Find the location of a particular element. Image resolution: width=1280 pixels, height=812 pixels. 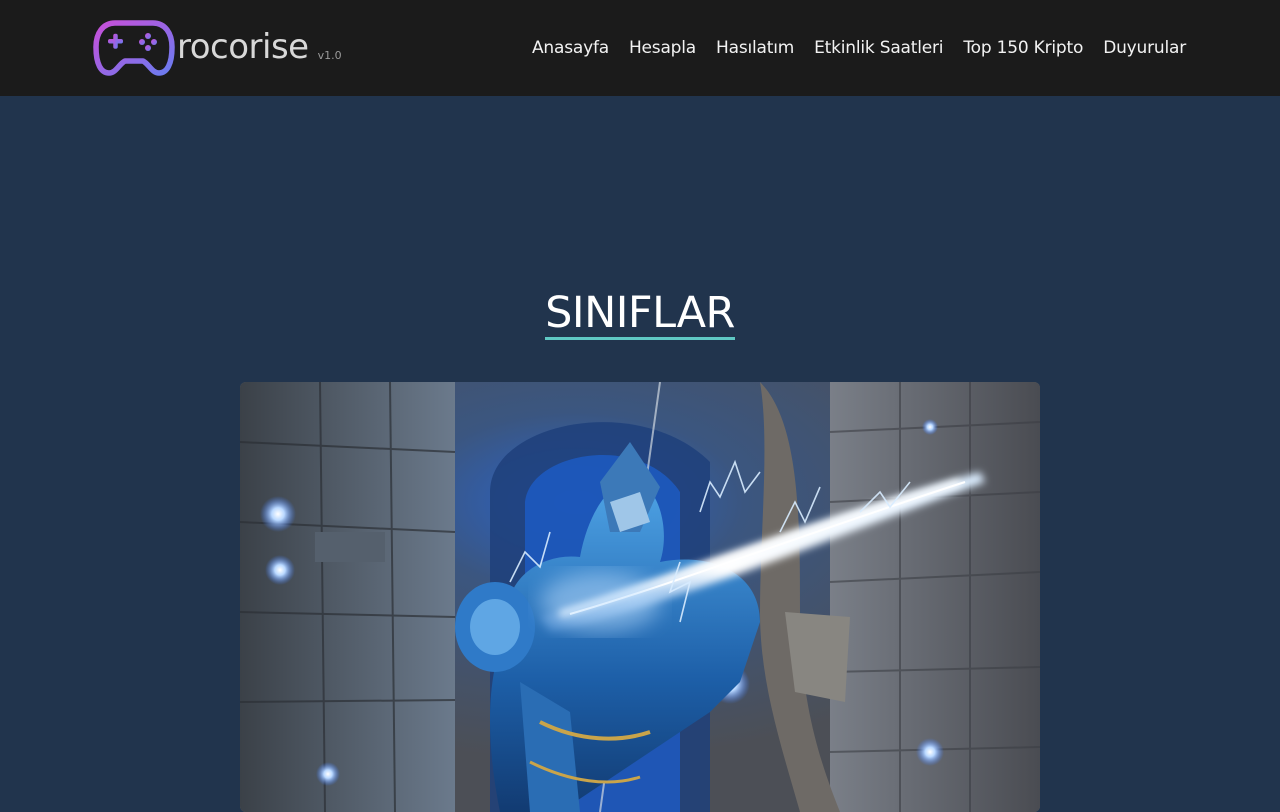

nav-item-etkinlik-saatleri: Etkinlik Saatleri is located at coordinates (878, 48).